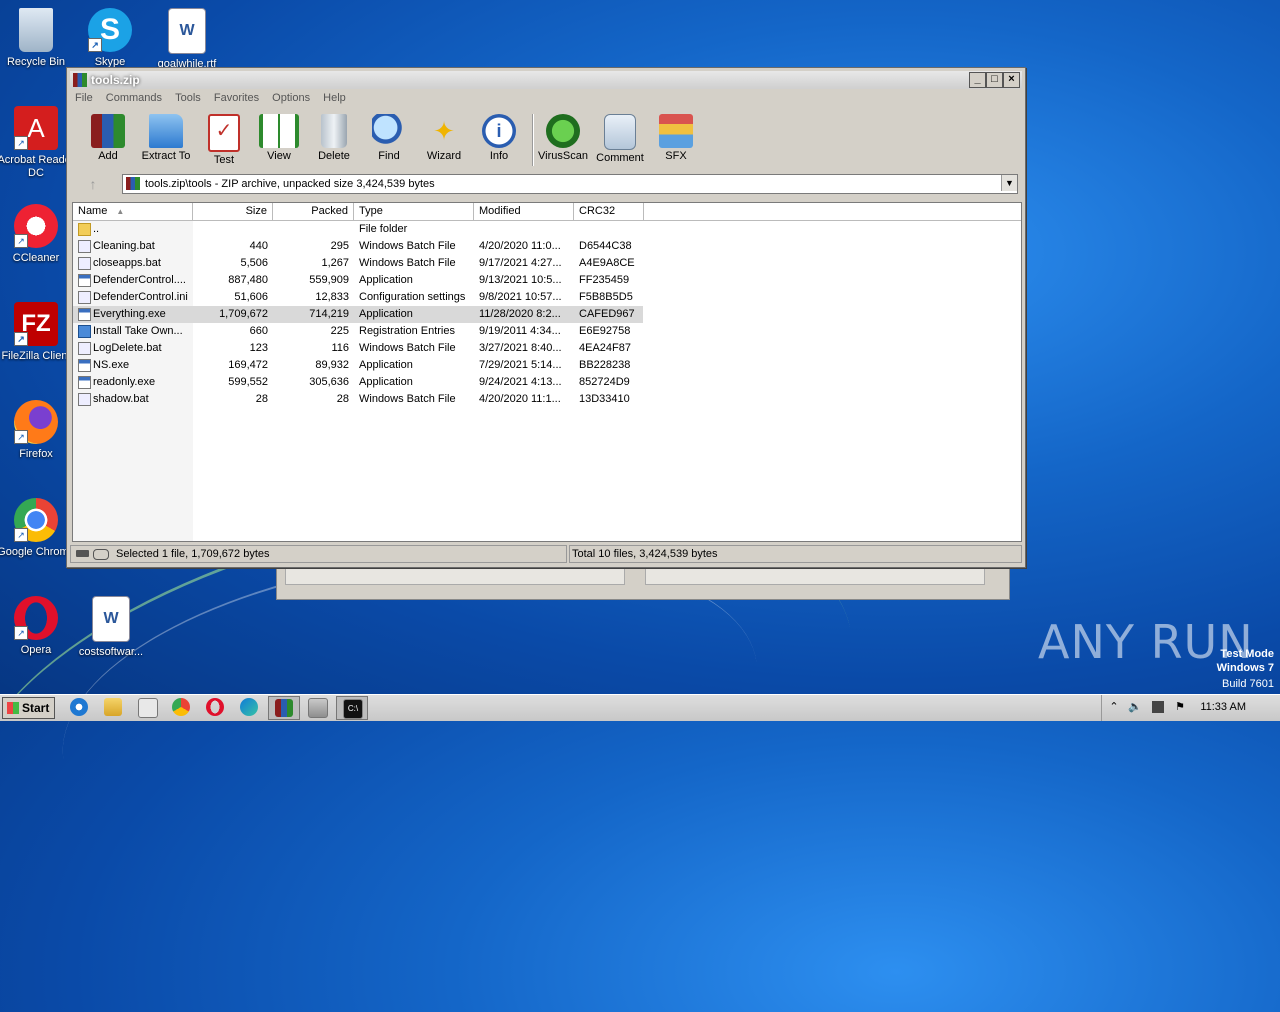 This screenshot has width=1280, height=1012. I want to click on comment-bubble-icon, so click(620, 132).